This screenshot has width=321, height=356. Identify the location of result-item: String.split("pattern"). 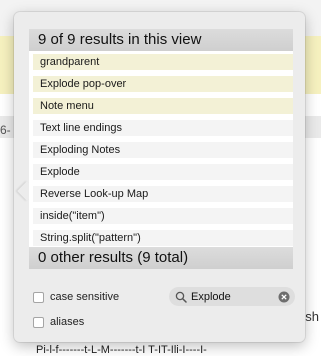
(161, 238).